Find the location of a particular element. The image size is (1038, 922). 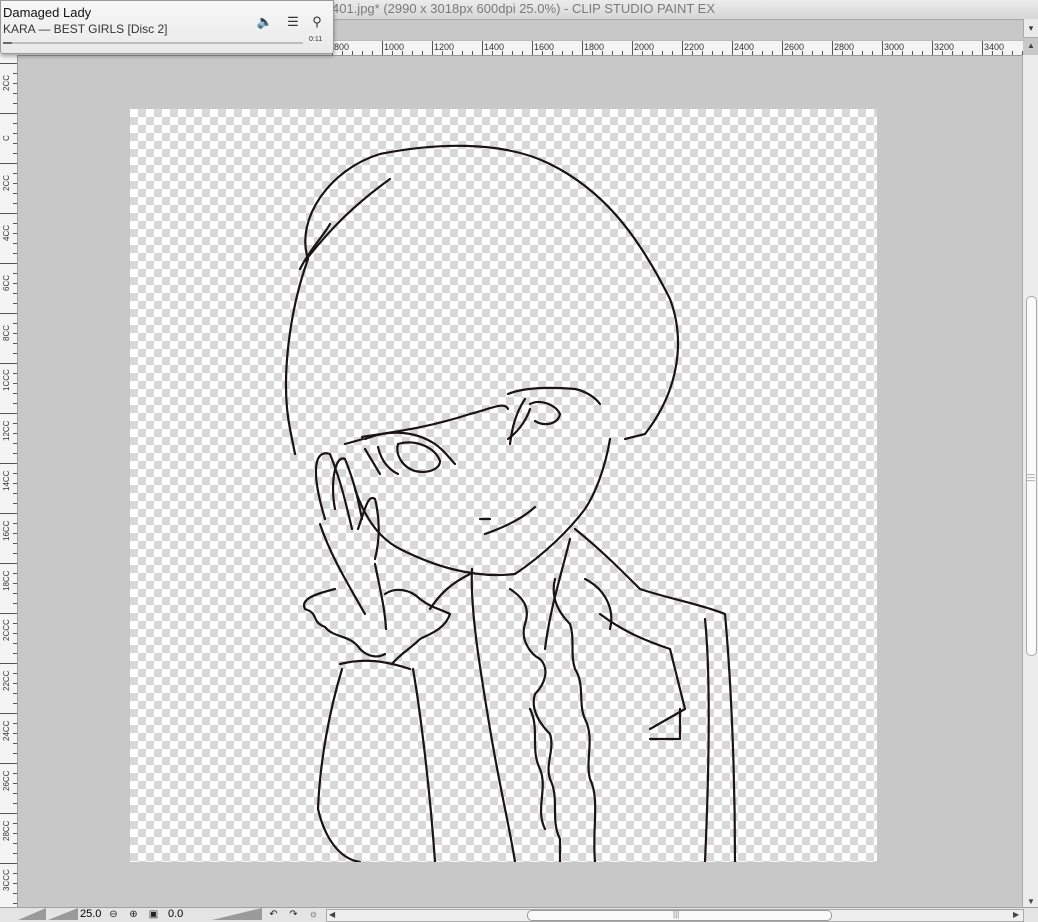

playback-progress is located at coordinates (153, 43).